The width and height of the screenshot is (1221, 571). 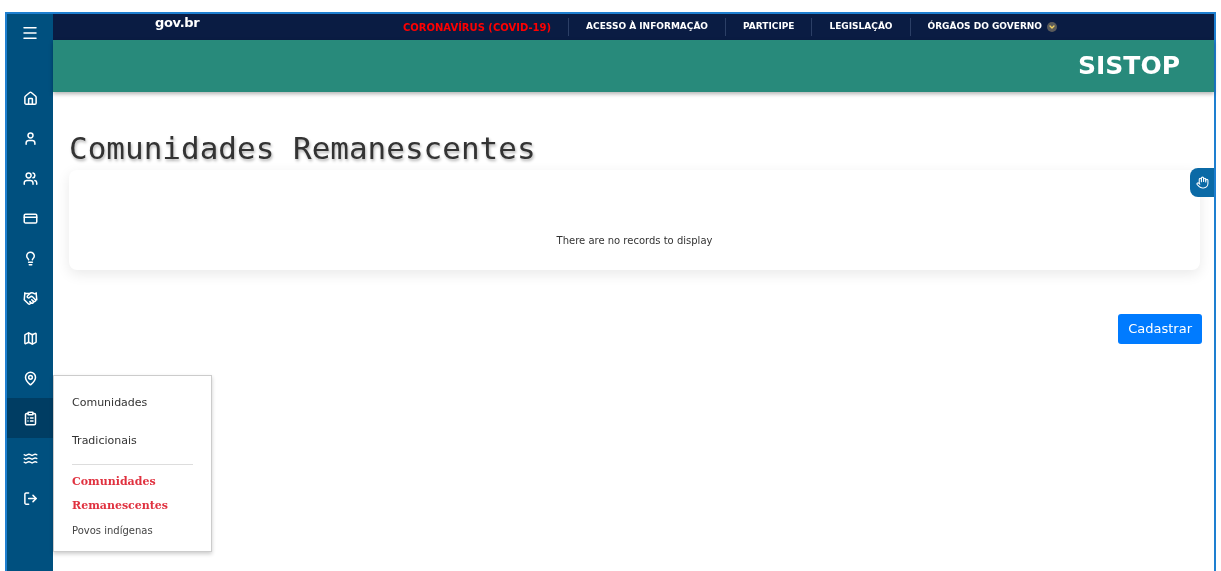 What do you see at coordinates (30, 338) in the screenshot?
I see `map-icon` at bounding box center [30, 338].